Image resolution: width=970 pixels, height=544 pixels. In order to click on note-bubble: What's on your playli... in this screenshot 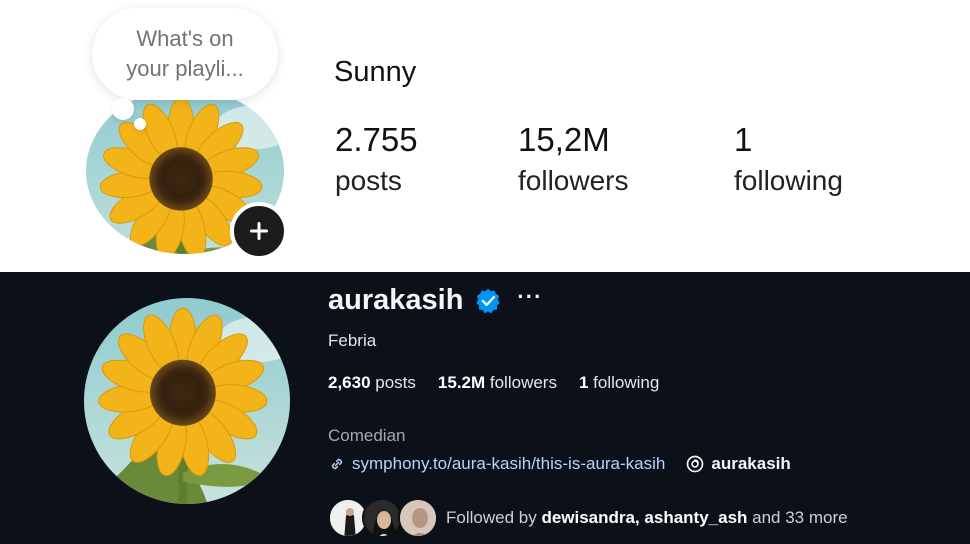, I will do `click(185, 54)`.